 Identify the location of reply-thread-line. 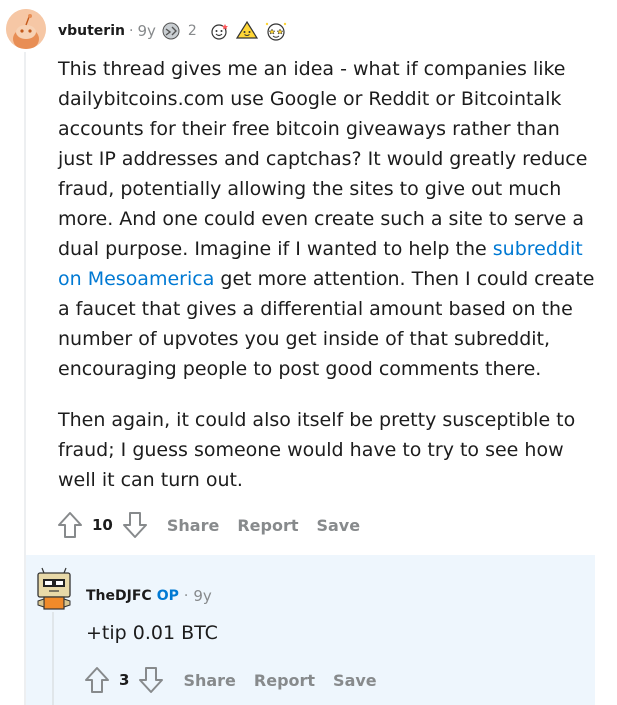
(53, 658).